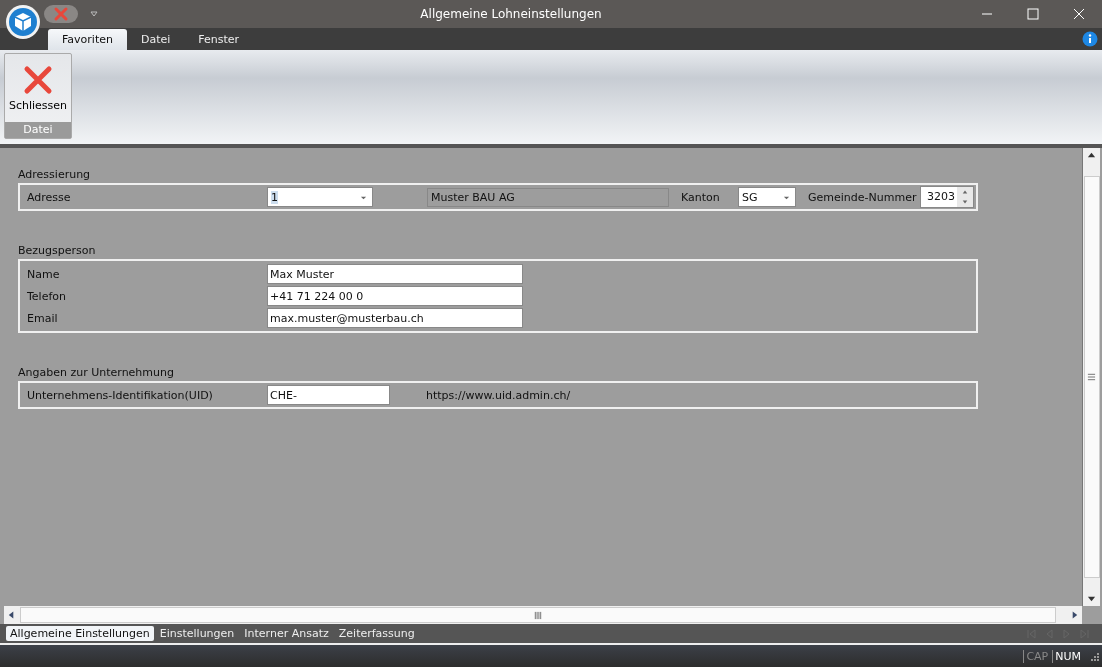  I want to click on menu-tab: Fenster, so click(219, 39).